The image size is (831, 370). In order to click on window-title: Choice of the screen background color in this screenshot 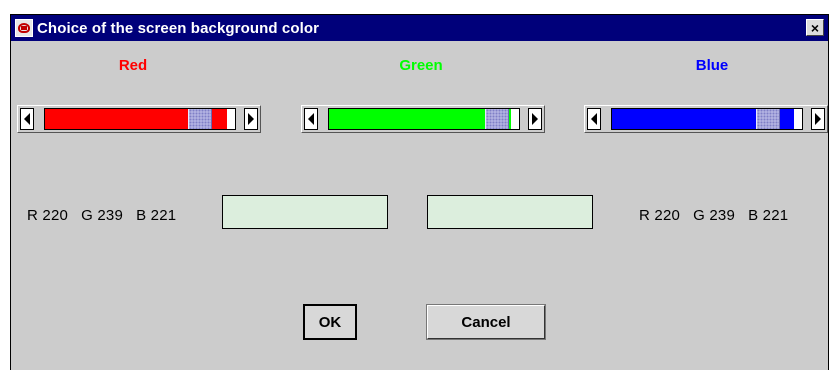, I will do `click(178, 28)`.